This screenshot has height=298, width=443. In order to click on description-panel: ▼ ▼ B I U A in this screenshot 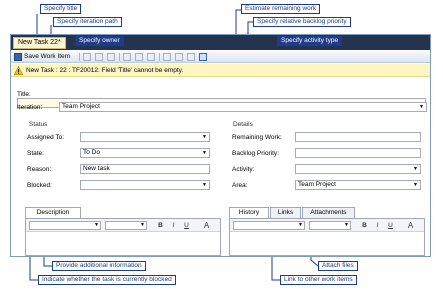, I will do `click(123, 237)`.